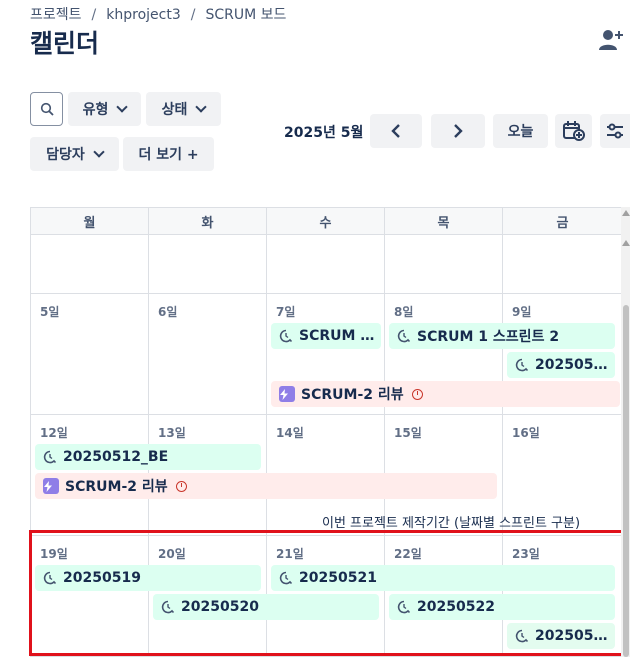 The image size is (630, 657). Describe the element at coordinates (563, 221) in the screenshot. I see `weekday-fri: 금` at that location.